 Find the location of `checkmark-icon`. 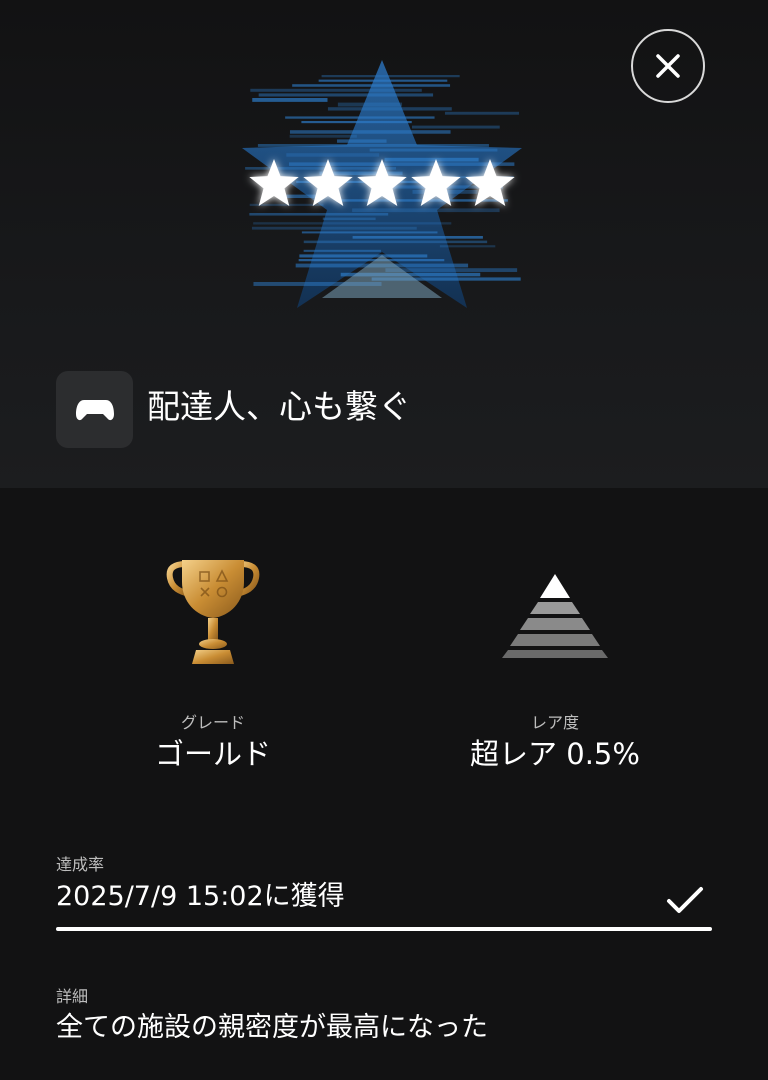

checkmark-icon is located at coordinates (685, 900).